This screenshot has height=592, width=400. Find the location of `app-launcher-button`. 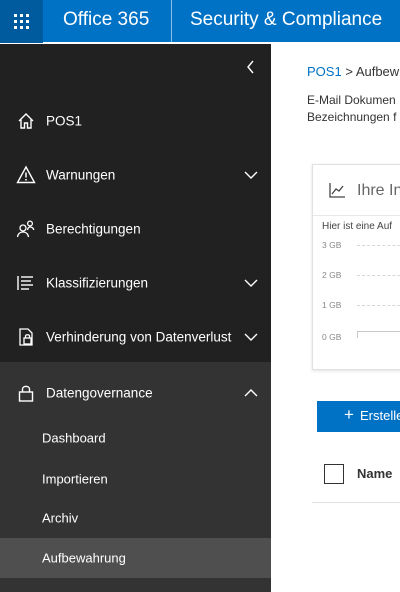

app-launcher-button is located at coordinates (21, 21).